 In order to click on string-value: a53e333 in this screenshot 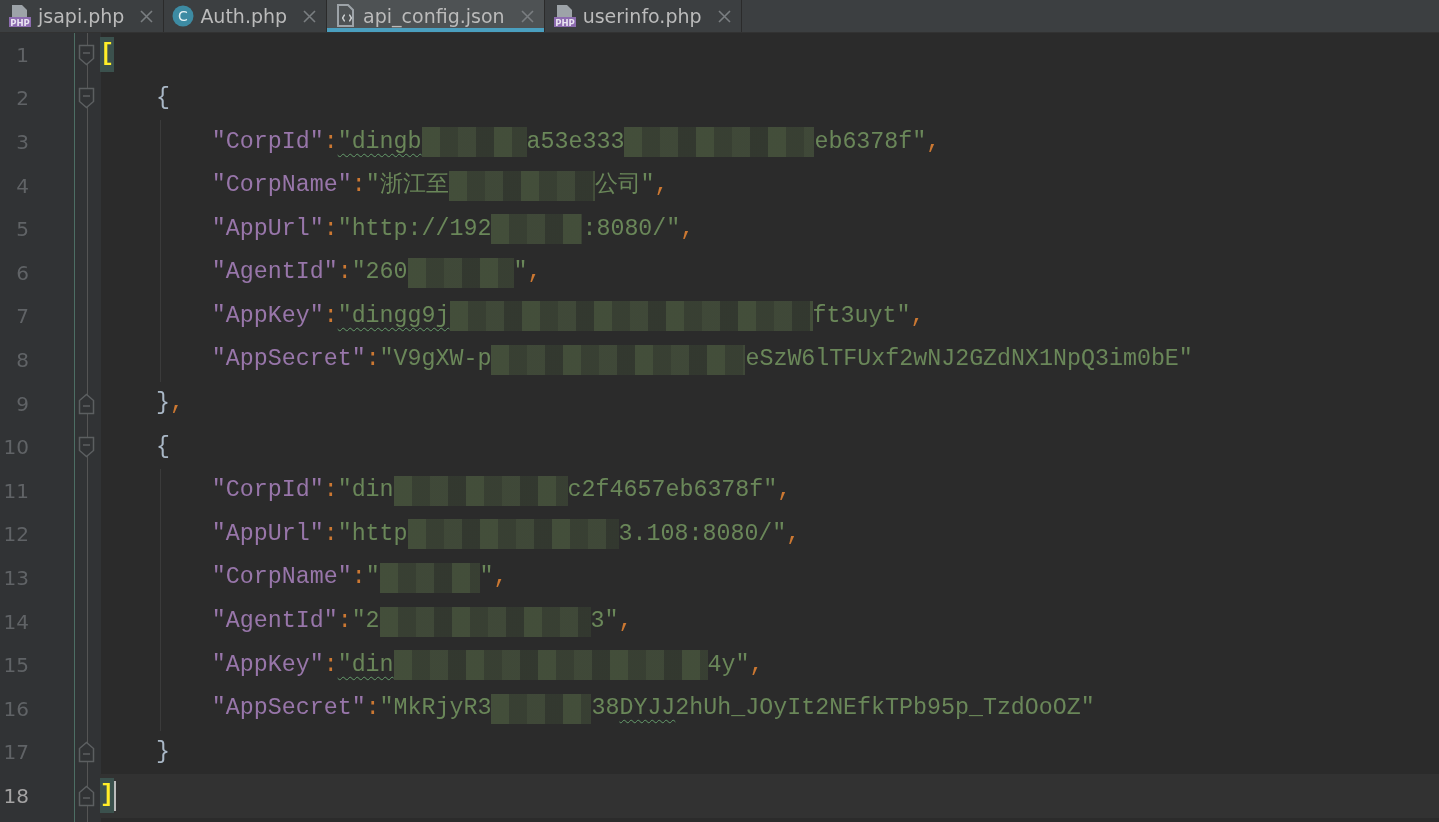, I will do `click(575, 142)`.